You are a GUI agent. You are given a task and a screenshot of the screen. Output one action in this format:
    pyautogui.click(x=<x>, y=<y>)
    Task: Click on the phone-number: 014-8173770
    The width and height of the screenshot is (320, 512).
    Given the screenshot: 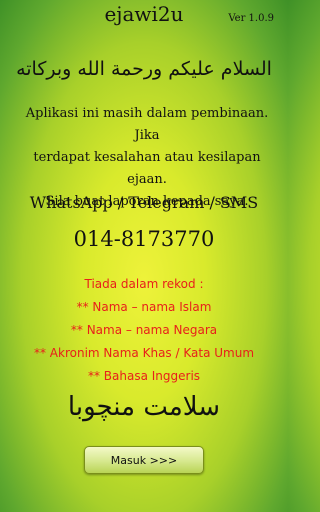 What is the action you would take?
    pyautogui.click(x=144, y=239)
    